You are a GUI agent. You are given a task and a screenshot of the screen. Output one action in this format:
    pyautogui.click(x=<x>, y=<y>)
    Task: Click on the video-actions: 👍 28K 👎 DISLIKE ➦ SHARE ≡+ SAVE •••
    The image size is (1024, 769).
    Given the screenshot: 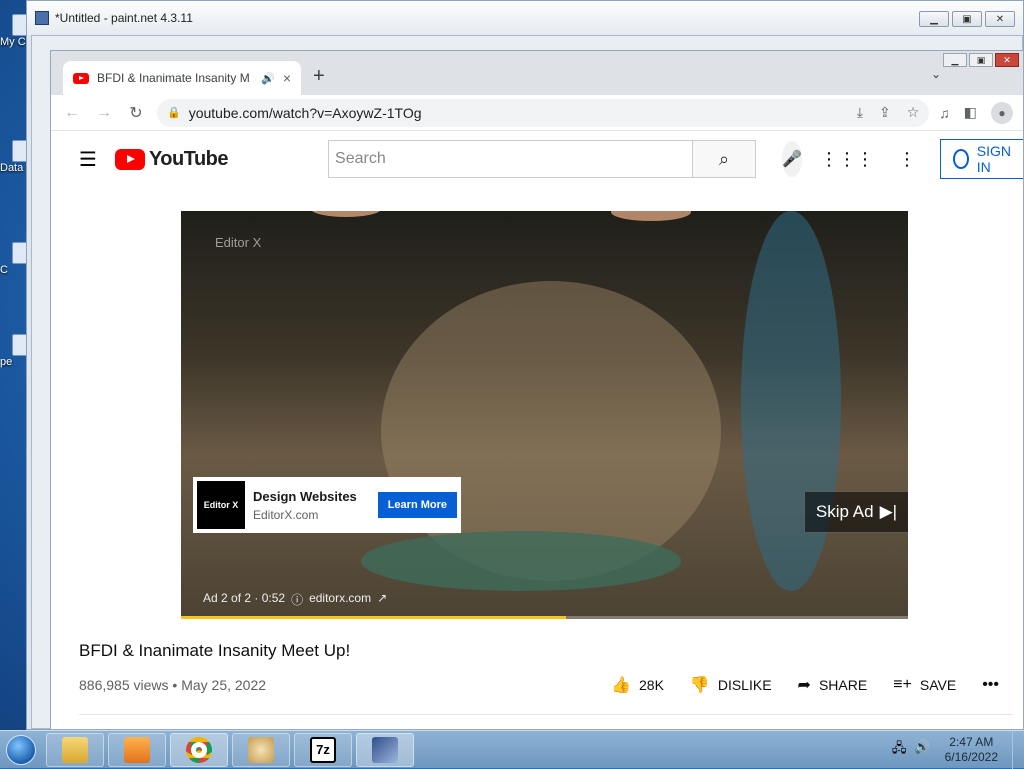 What is the action you would take?
    pyautogui.click(x=805, y=685)
    